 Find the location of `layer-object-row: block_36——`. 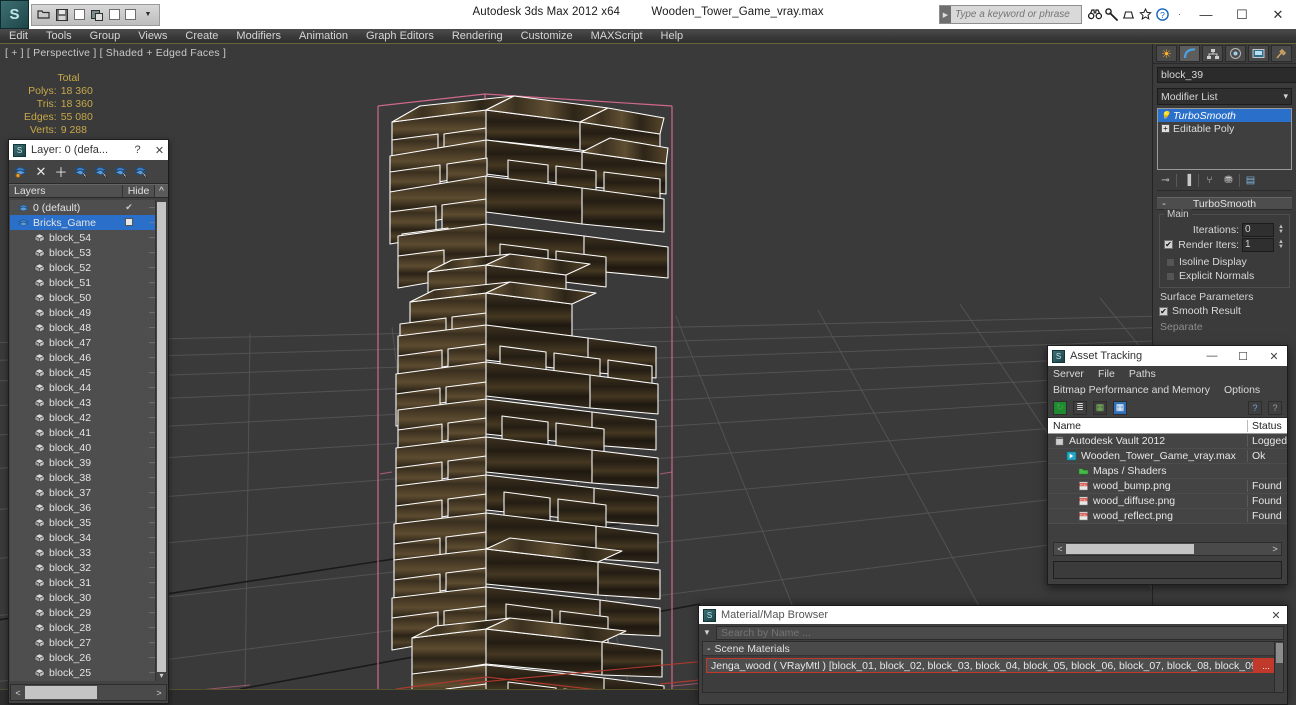

layer-object-row: block_36—— is located at coordinates (88, 507).